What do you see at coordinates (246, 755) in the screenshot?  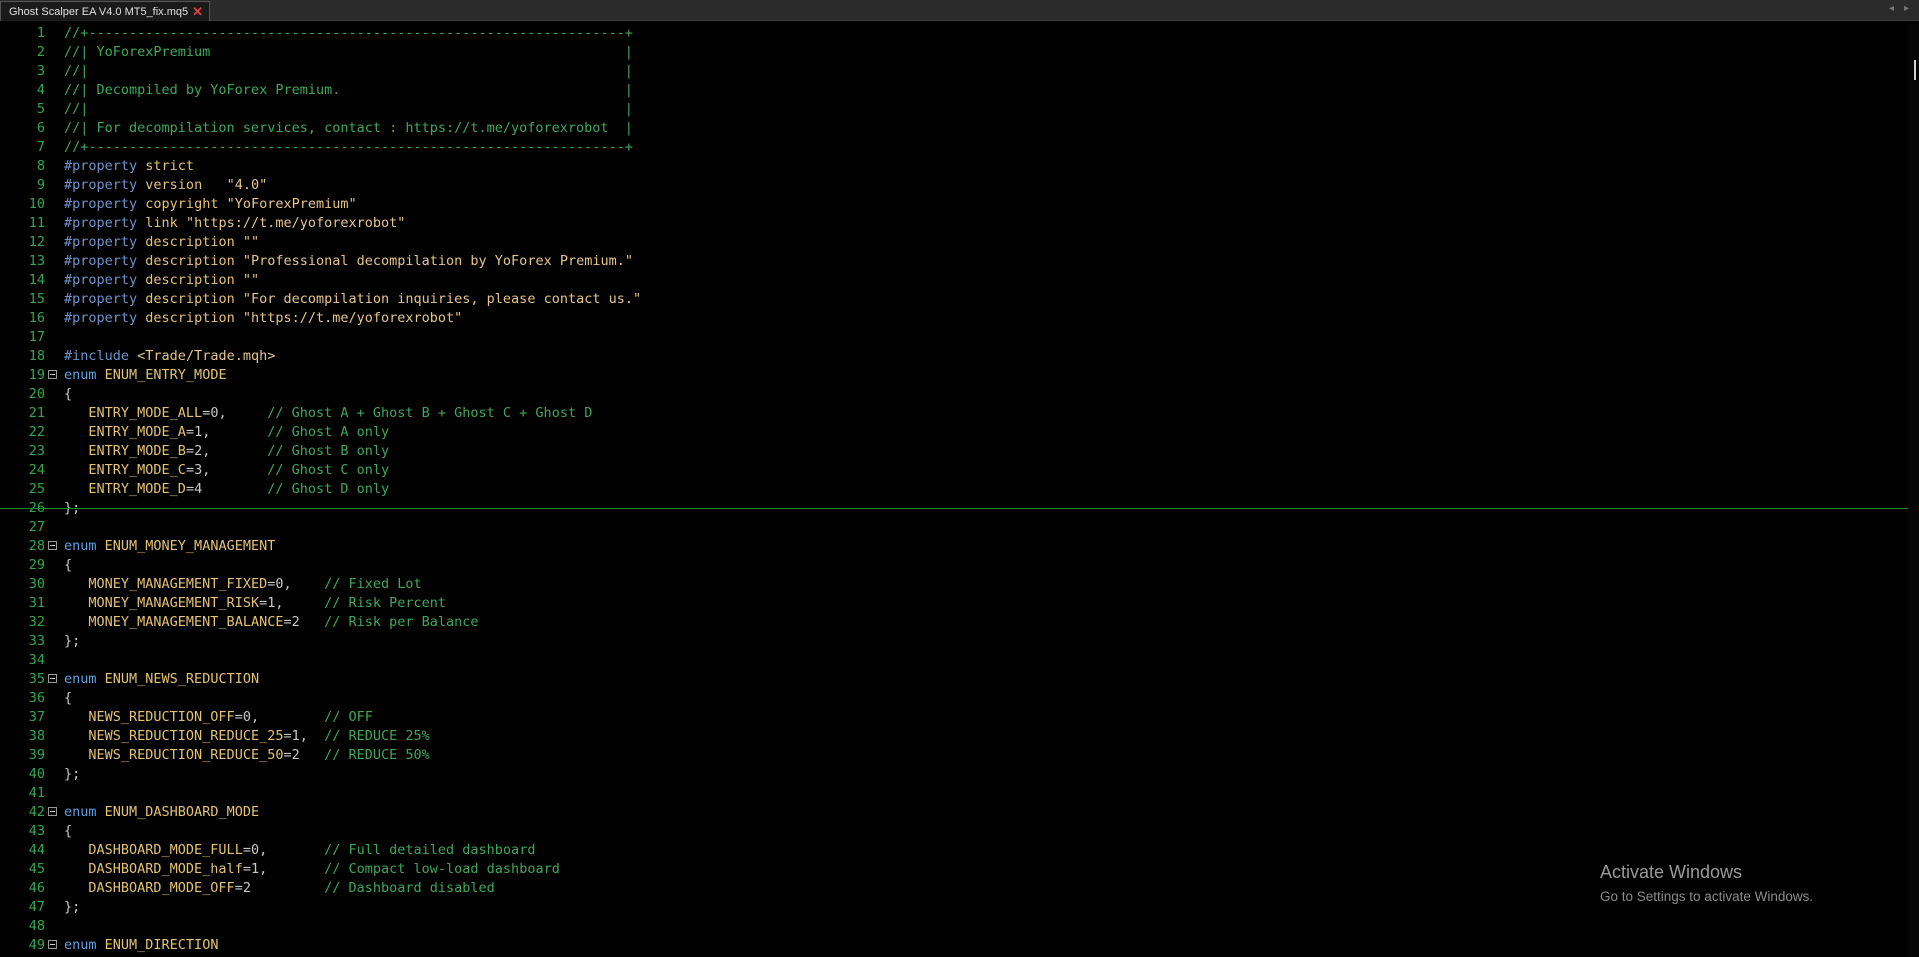 I see `code-text: NEWS_REDUCTION_REDUCE_50=2 // REDUCE 50%` at bounding box center [246, 755].